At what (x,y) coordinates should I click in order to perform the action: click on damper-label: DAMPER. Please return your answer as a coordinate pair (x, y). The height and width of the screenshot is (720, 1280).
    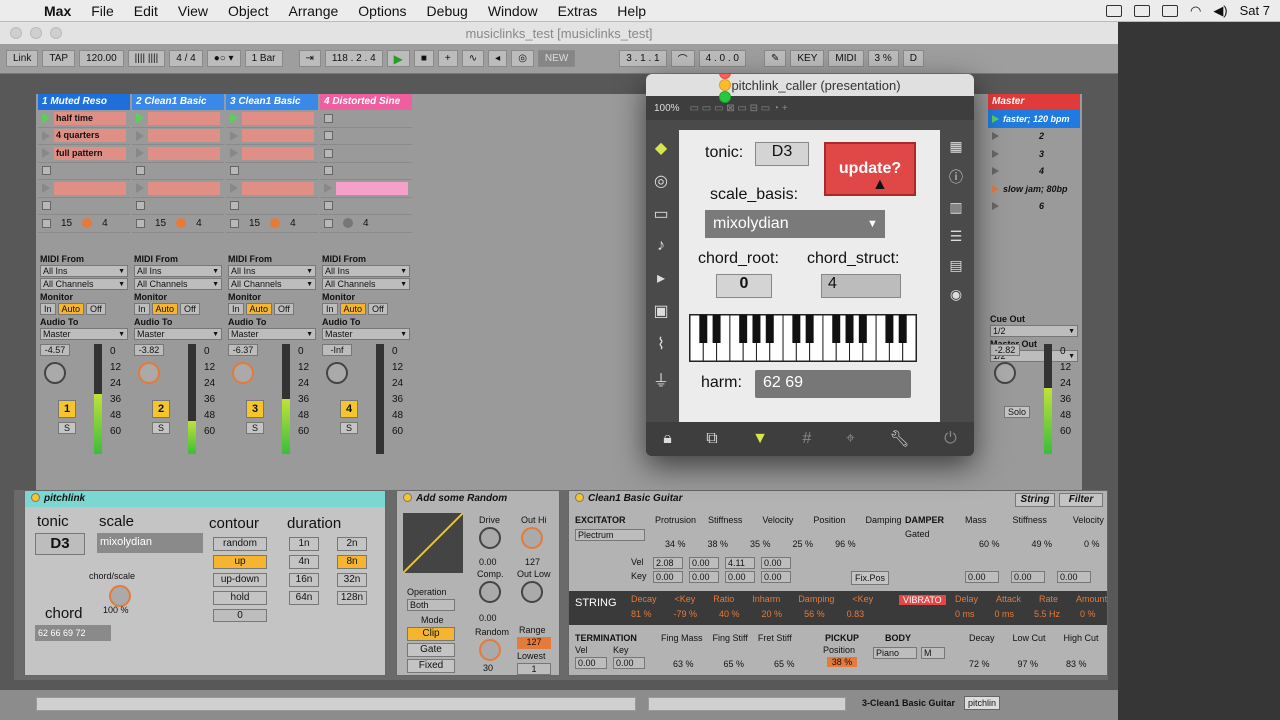
    Looking at the image, I should click on (924, 520).